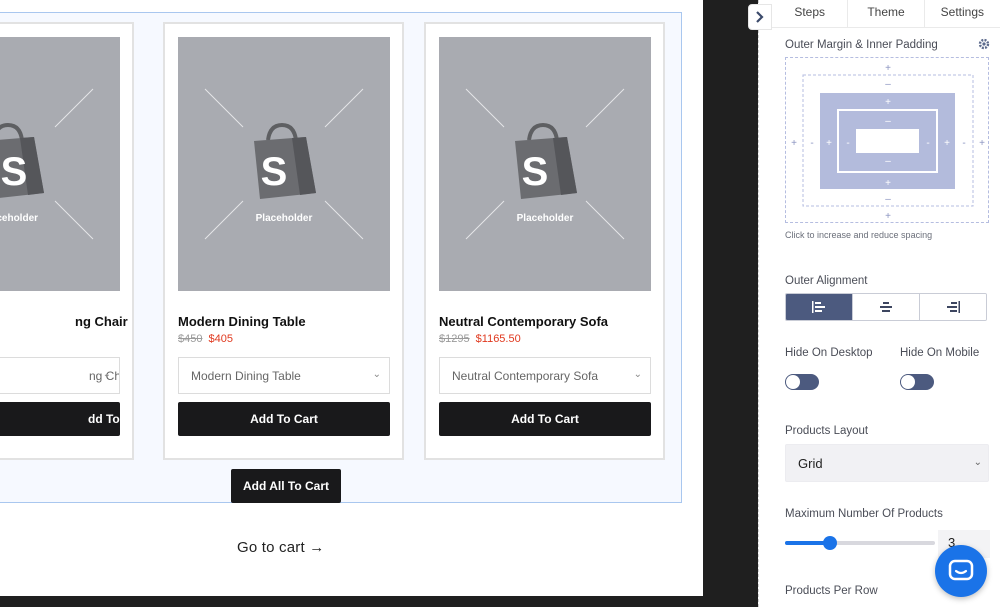 The width and height of the screenshot is (1000, 607). I want to click on align-left-icon, so click(818, 307).